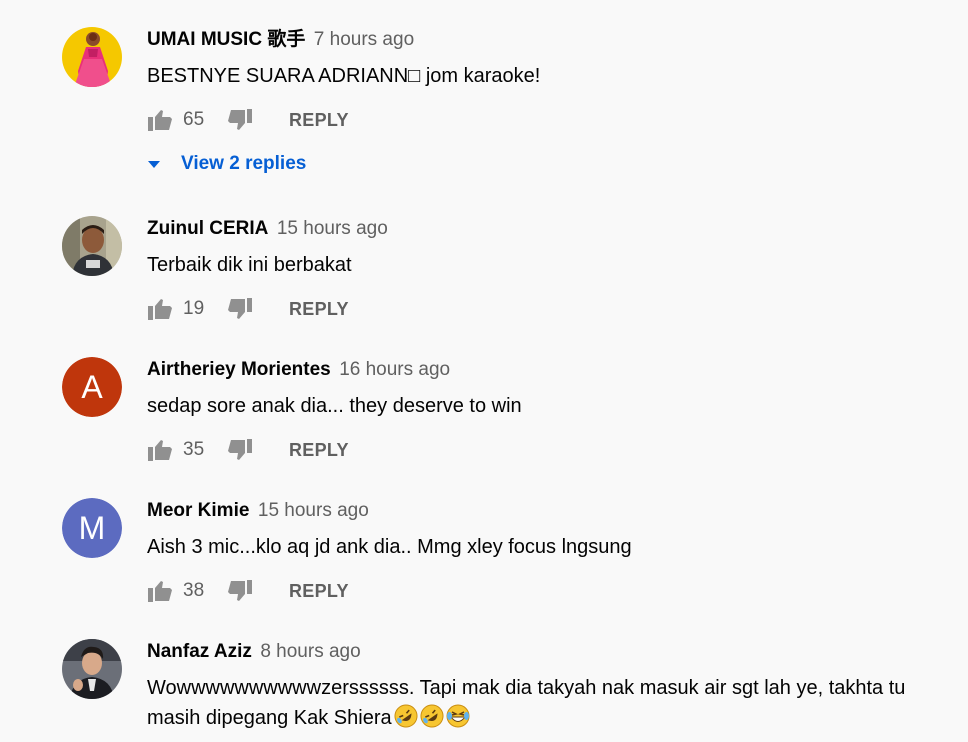 The height and width of the screenshot is (742, 968). I want to click on grinning-sweat-emoji, so click(458, 716).